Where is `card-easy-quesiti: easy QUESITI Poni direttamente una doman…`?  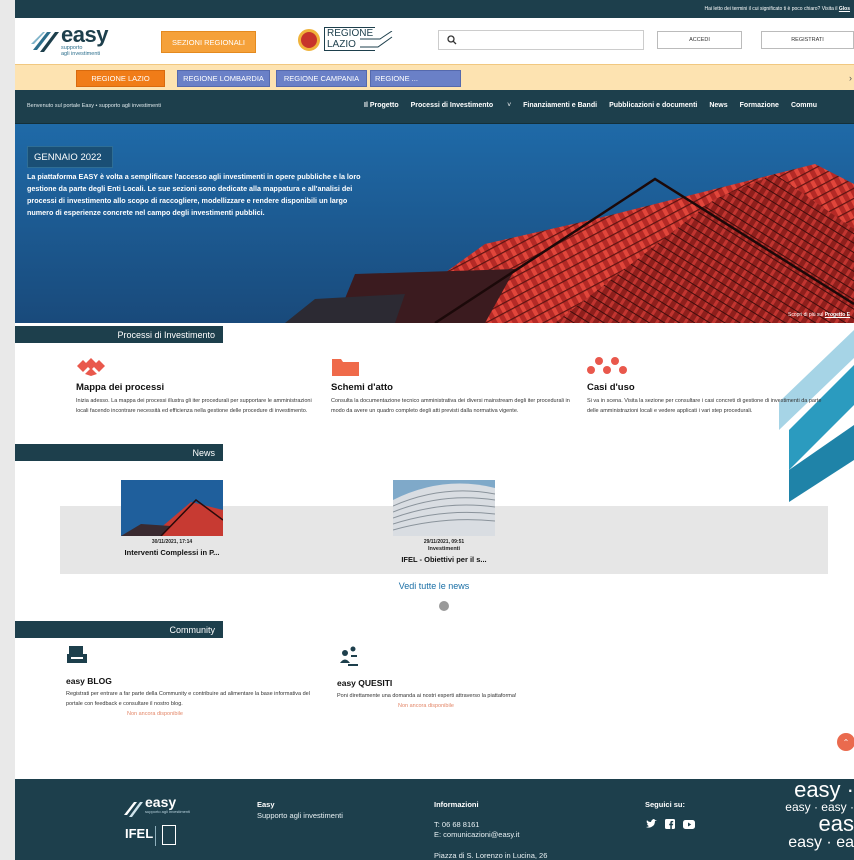
card-easy-quesiti: easy QUESITI Poni direttamente una doman… is located at coordinates (462, 677).